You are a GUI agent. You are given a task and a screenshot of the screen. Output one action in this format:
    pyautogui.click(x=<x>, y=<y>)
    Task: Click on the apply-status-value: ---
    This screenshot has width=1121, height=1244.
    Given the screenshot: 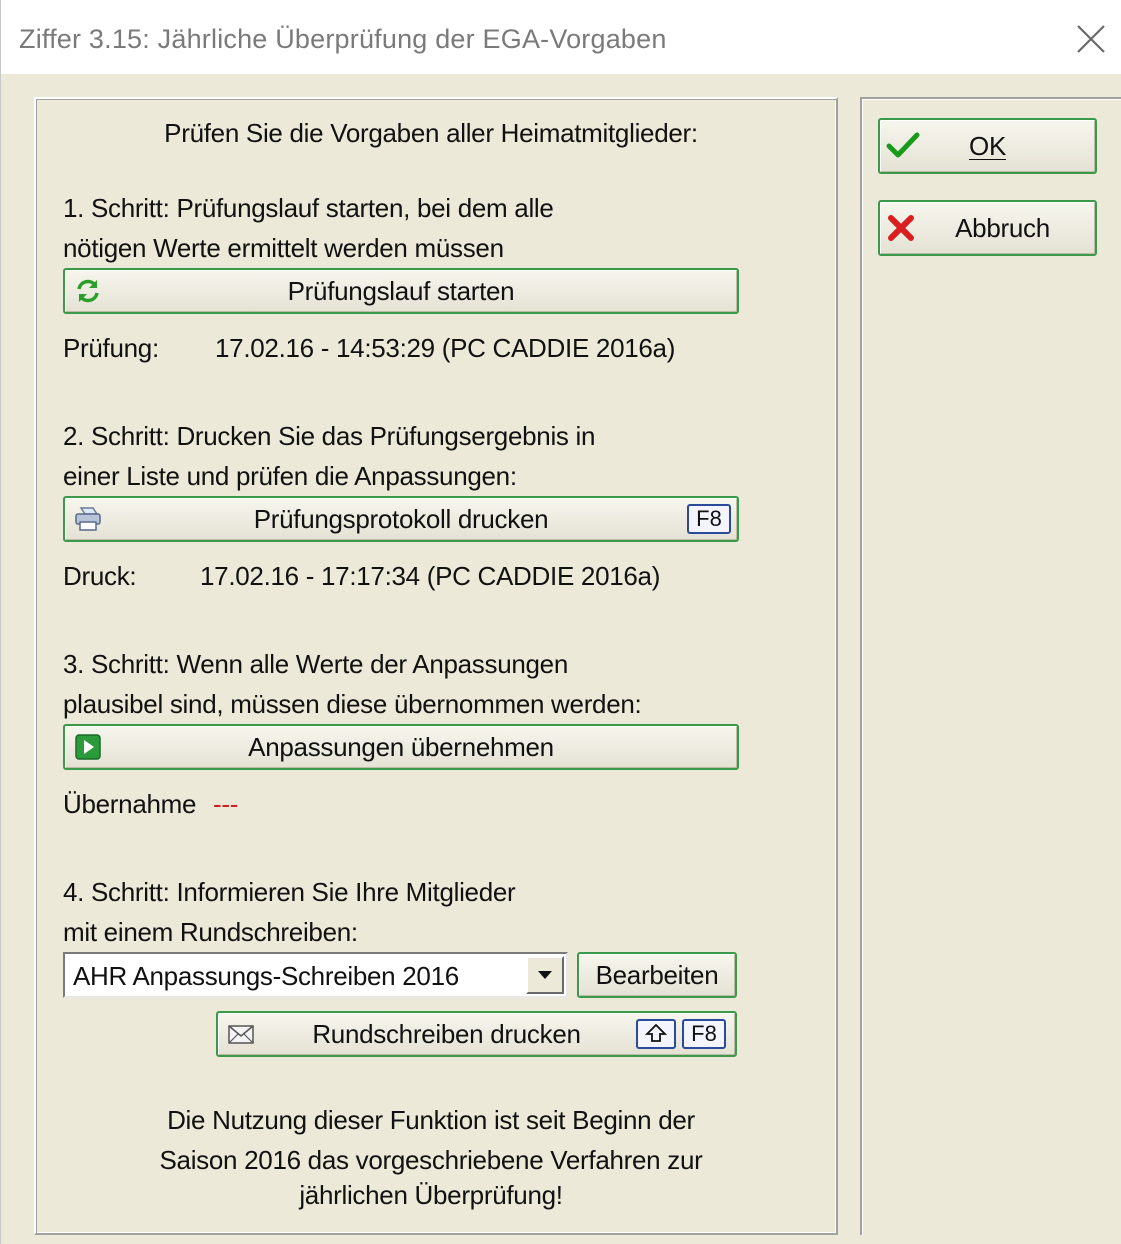 What is the action you would take?
    pyautogui.click(x=226, y=804)
    